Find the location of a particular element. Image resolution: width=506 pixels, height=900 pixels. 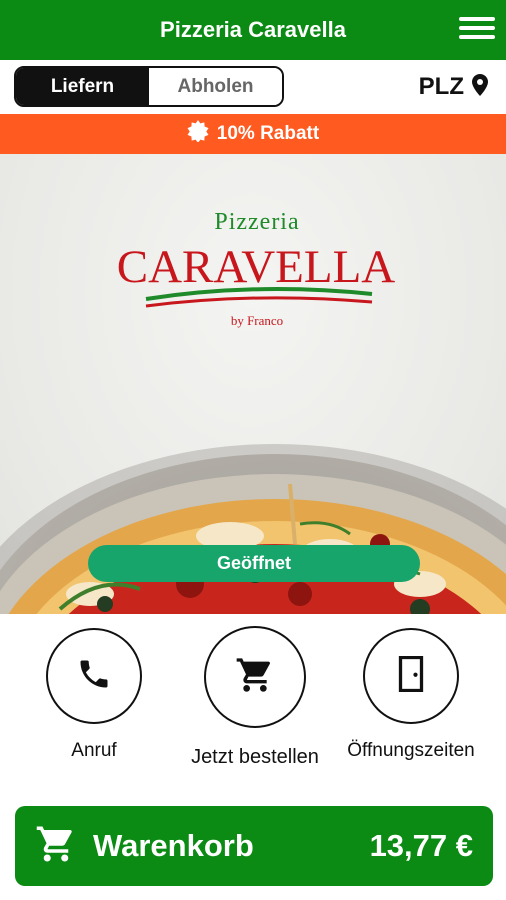

order-now-button: Jetzt bestellen is located at coordinates (255, 697).